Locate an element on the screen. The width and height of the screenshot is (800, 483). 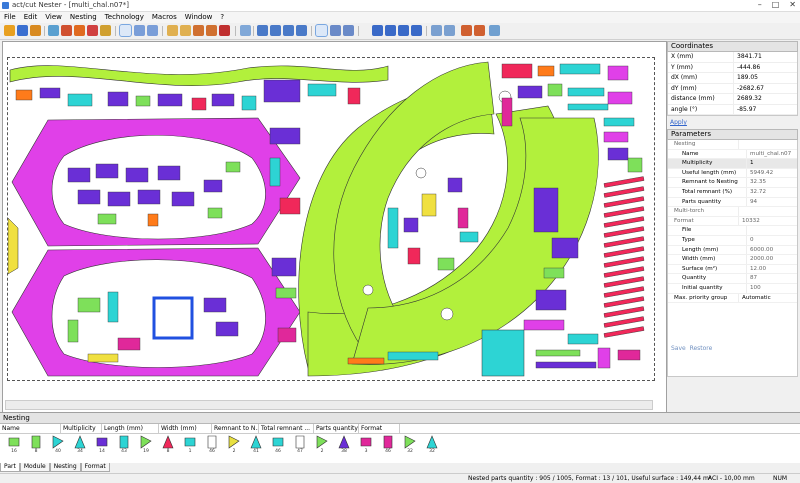
manual-nest-icon is located at coordinates (79, 30).